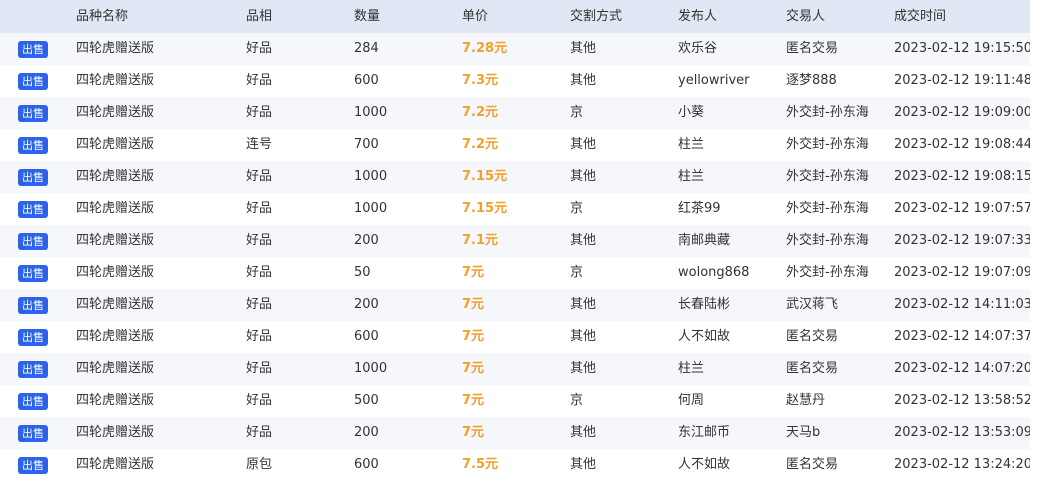  Describe the element at coordinates (404, 16) in the screenshot. I see `header-quantity: 数量` at that location.